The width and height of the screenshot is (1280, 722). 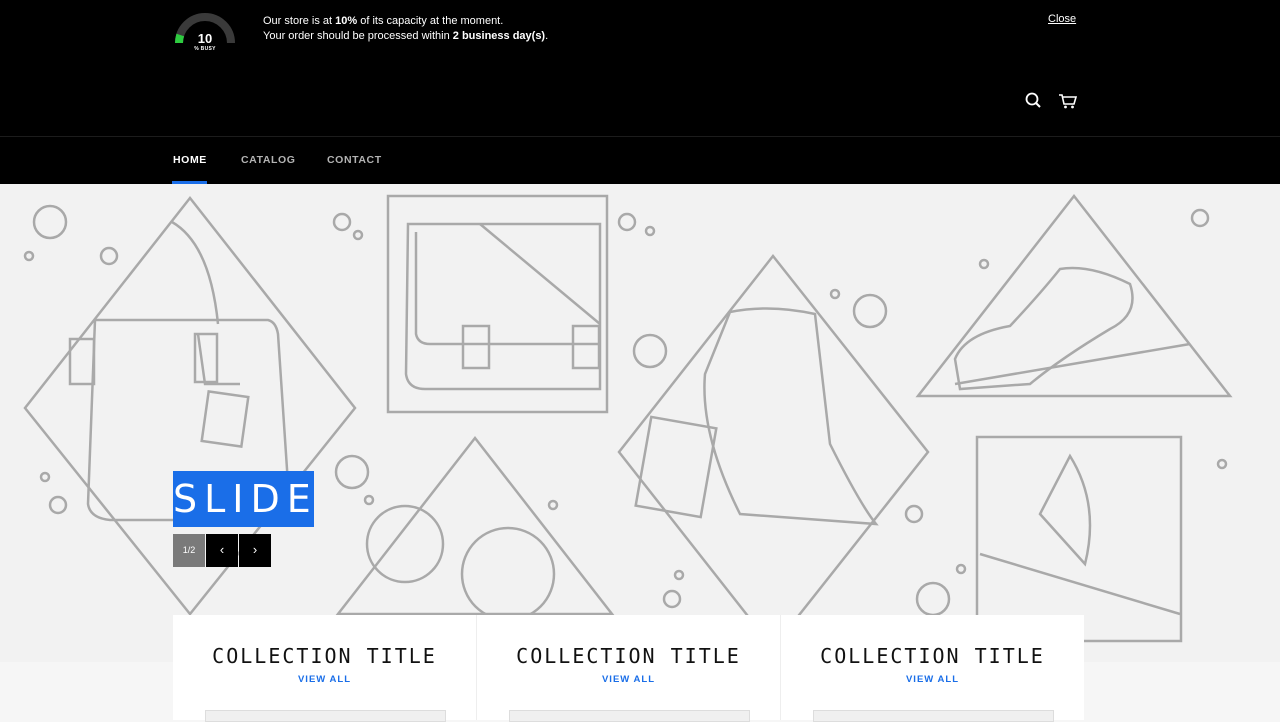 I want to click on nav-catalog: CATALOG, so click(x=268, y=160).